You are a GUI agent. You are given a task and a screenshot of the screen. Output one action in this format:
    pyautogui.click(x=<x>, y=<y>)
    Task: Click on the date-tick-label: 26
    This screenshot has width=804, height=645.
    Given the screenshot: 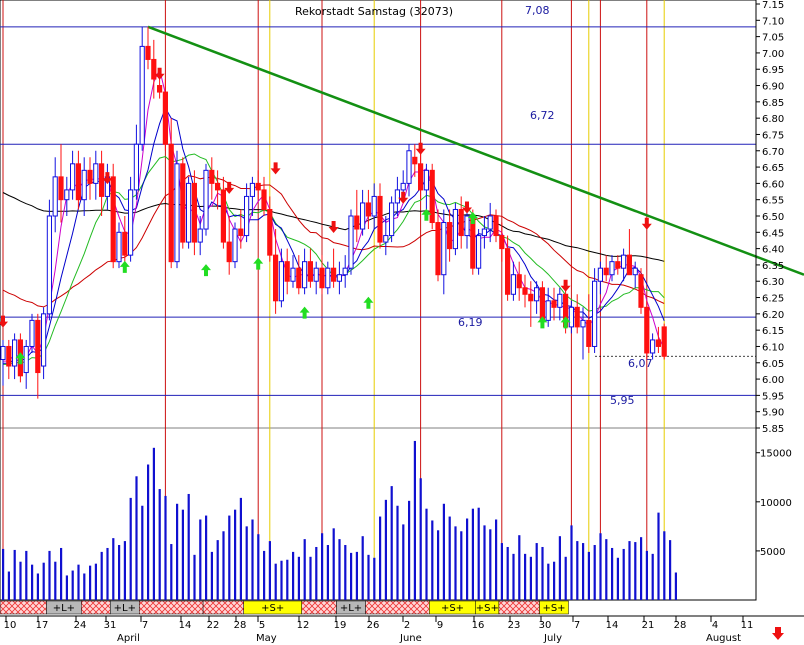 What is the action you would take?
    pyautogui.click(x=373, y=625)
    